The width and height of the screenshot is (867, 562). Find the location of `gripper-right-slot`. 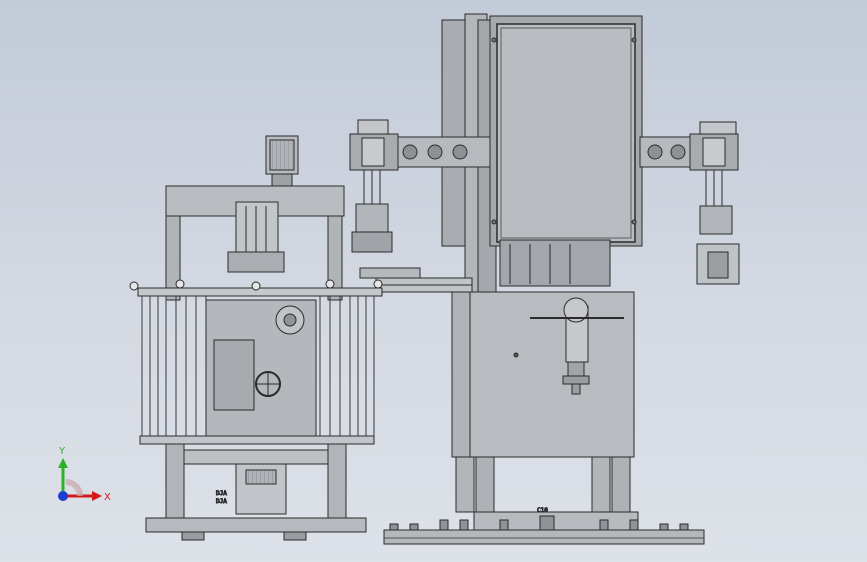

gripper-right-slot is located at coordinates (718, 265).